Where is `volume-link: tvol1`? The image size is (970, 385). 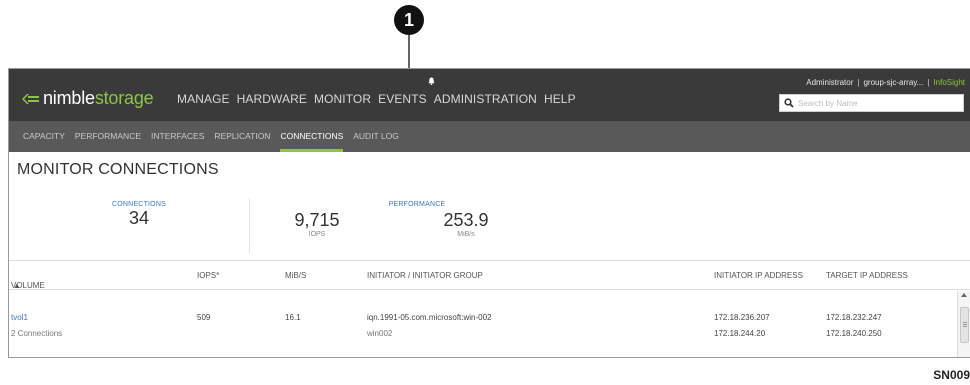
volume-link: tvol1 is located at coordinates (19, 317).